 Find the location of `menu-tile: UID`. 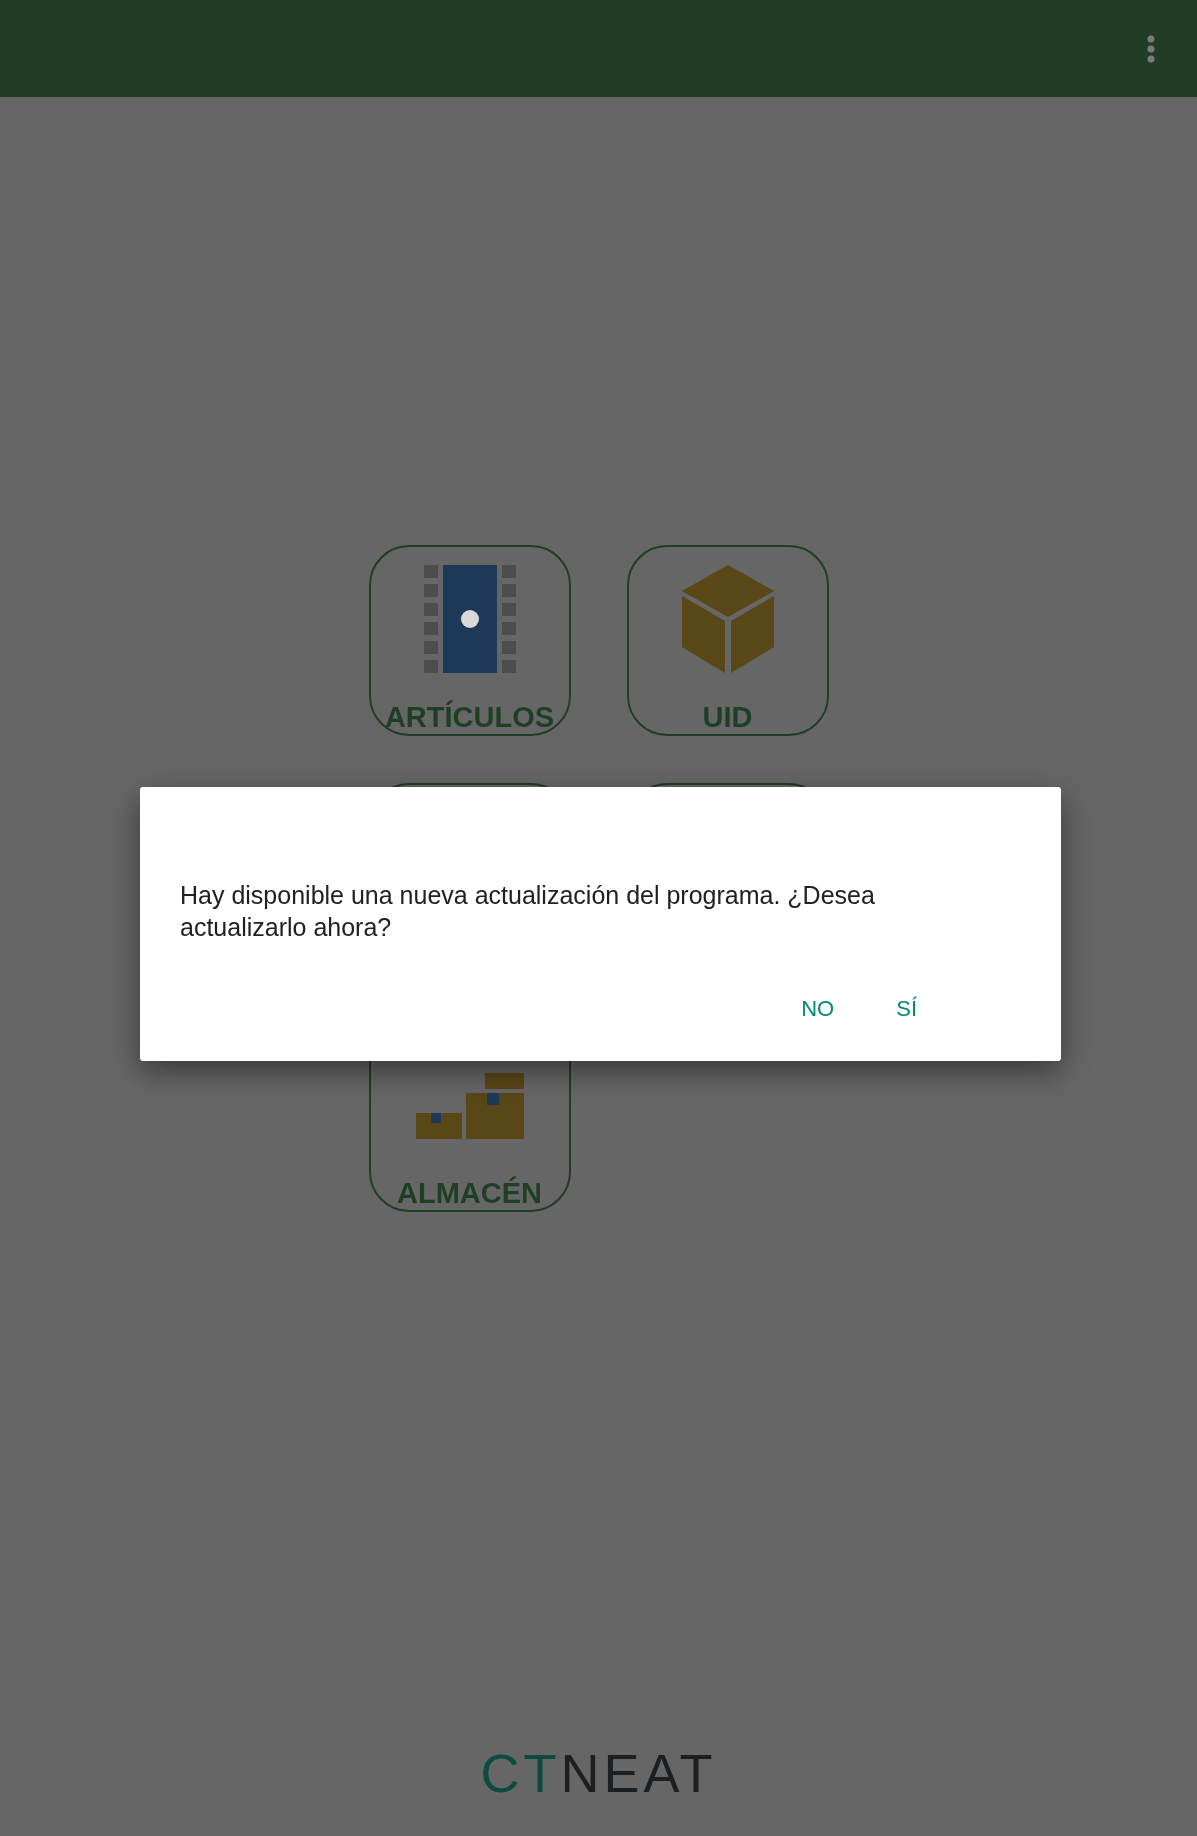

menu-tile: UID is located at coordinates (727, 640).